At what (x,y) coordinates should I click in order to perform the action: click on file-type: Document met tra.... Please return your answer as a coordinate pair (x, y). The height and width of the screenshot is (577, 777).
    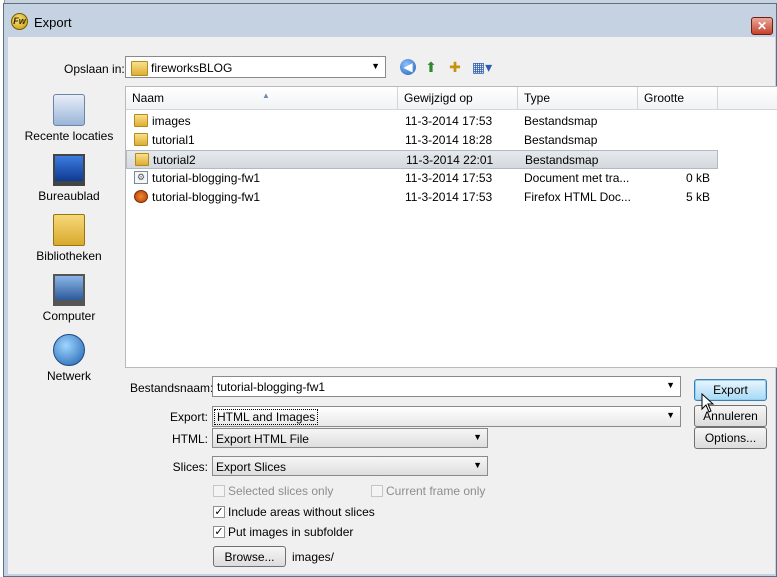
    Looking at the image, I should click on (577, 178).